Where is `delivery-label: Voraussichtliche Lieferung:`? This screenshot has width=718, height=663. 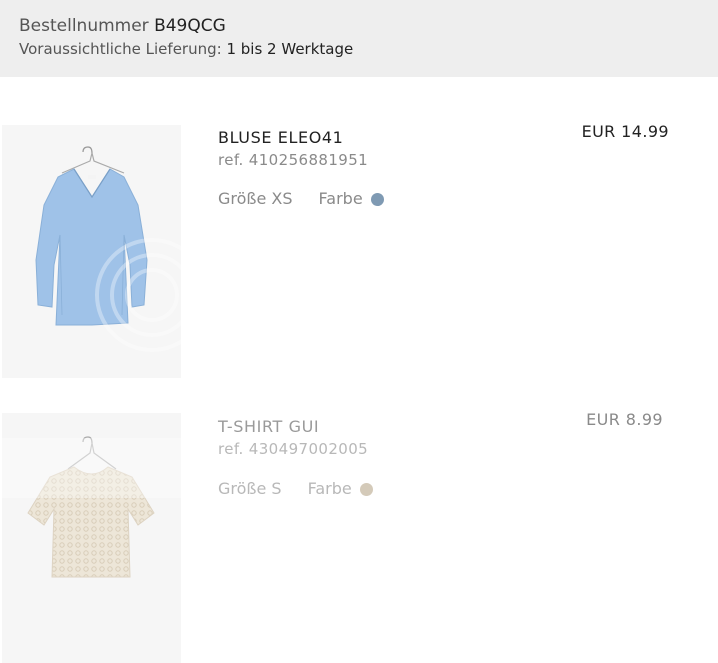 delivery-label: Voraussichtliche Lieferung: is located at coordinates (120, 49).